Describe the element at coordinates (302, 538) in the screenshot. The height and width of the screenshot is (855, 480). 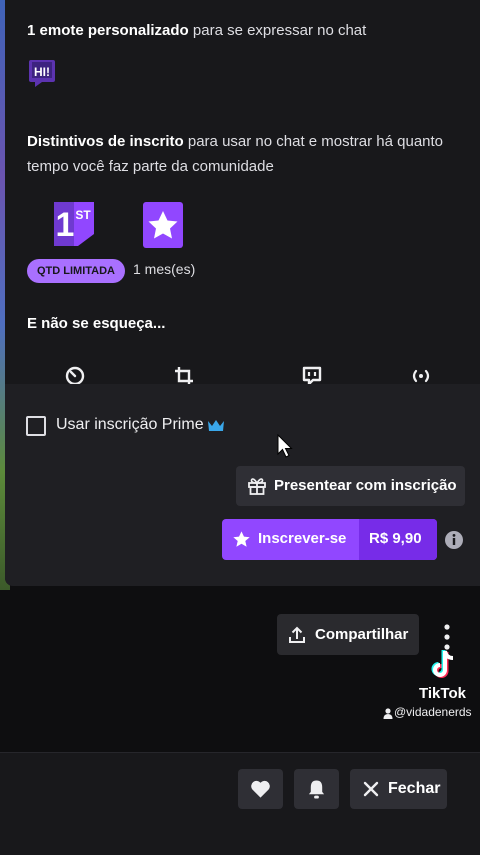
I see `subscribe-label: Inscrever-se` at that location.